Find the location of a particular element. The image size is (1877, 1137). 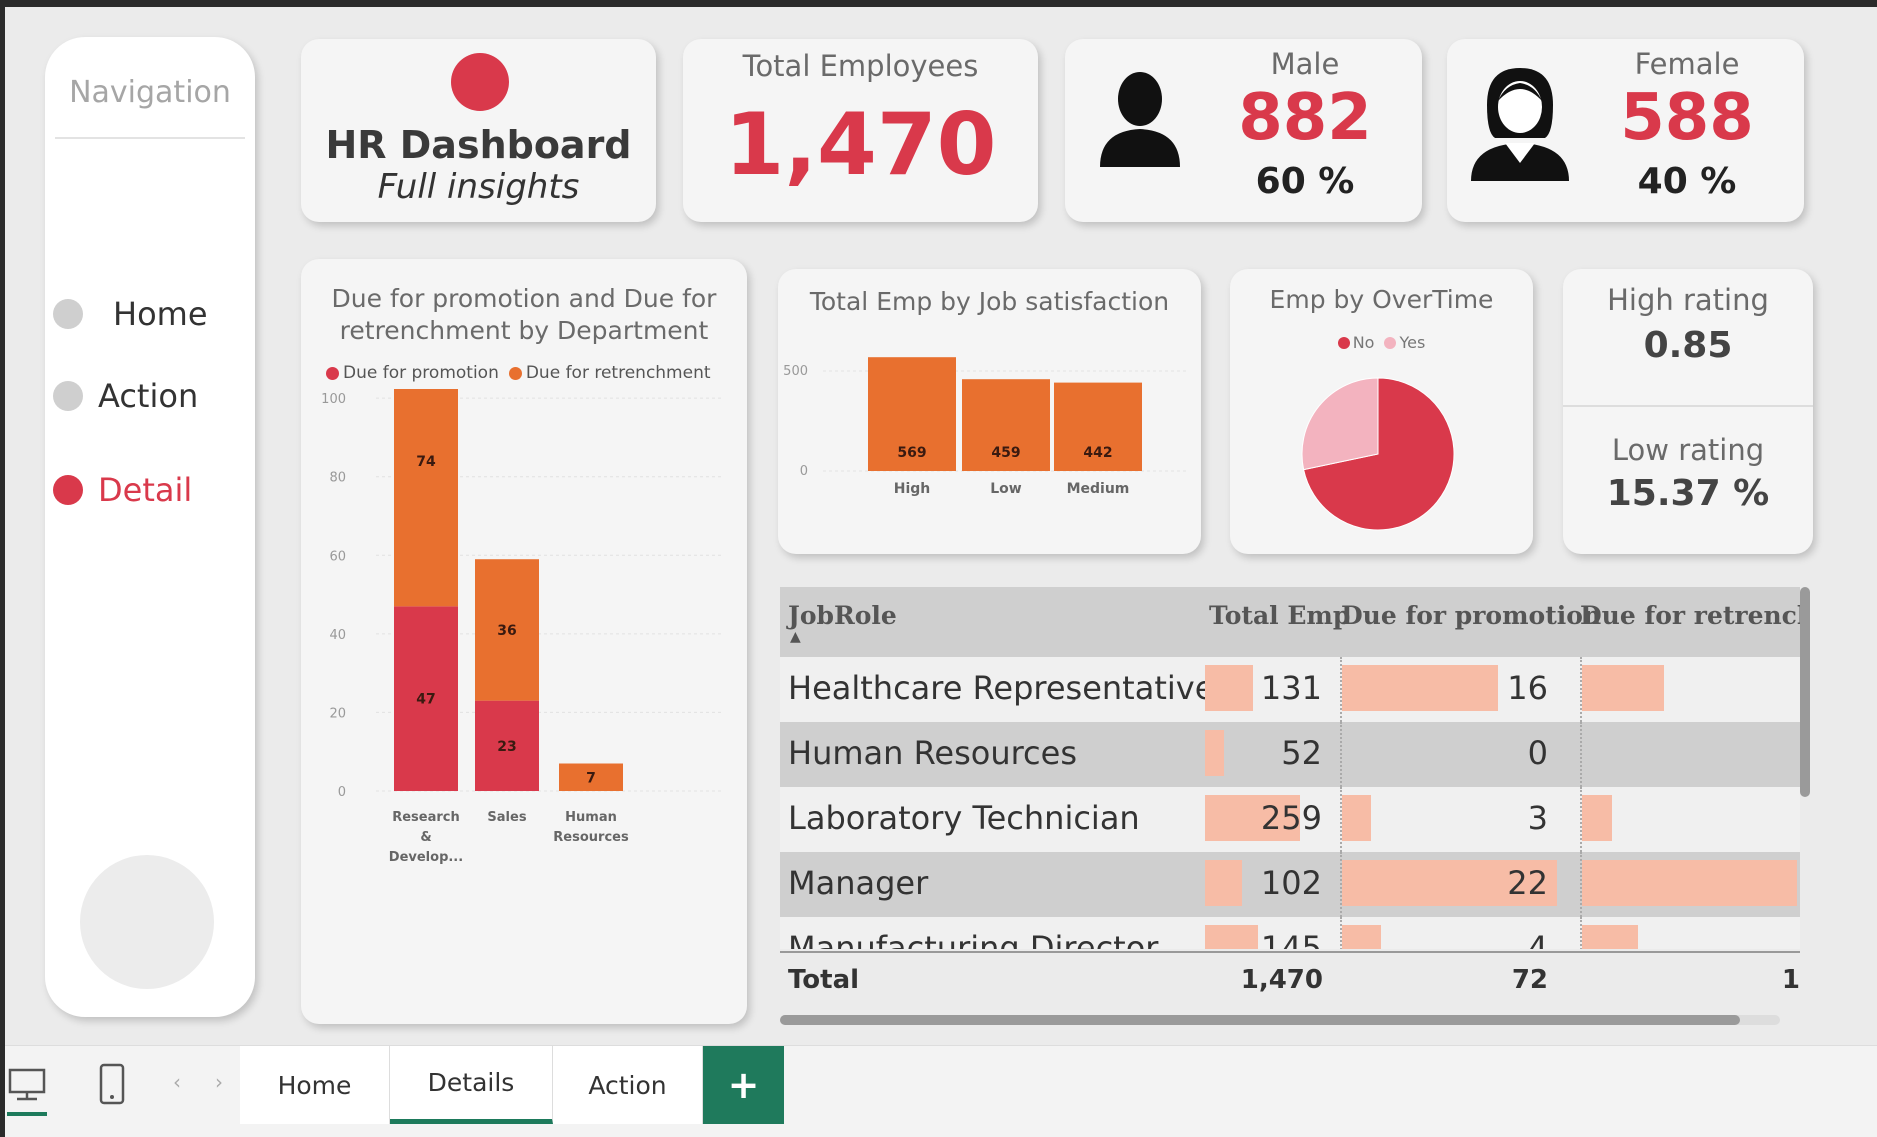

cell-due-promotion: 4 is located at coordinates (1537, 939).